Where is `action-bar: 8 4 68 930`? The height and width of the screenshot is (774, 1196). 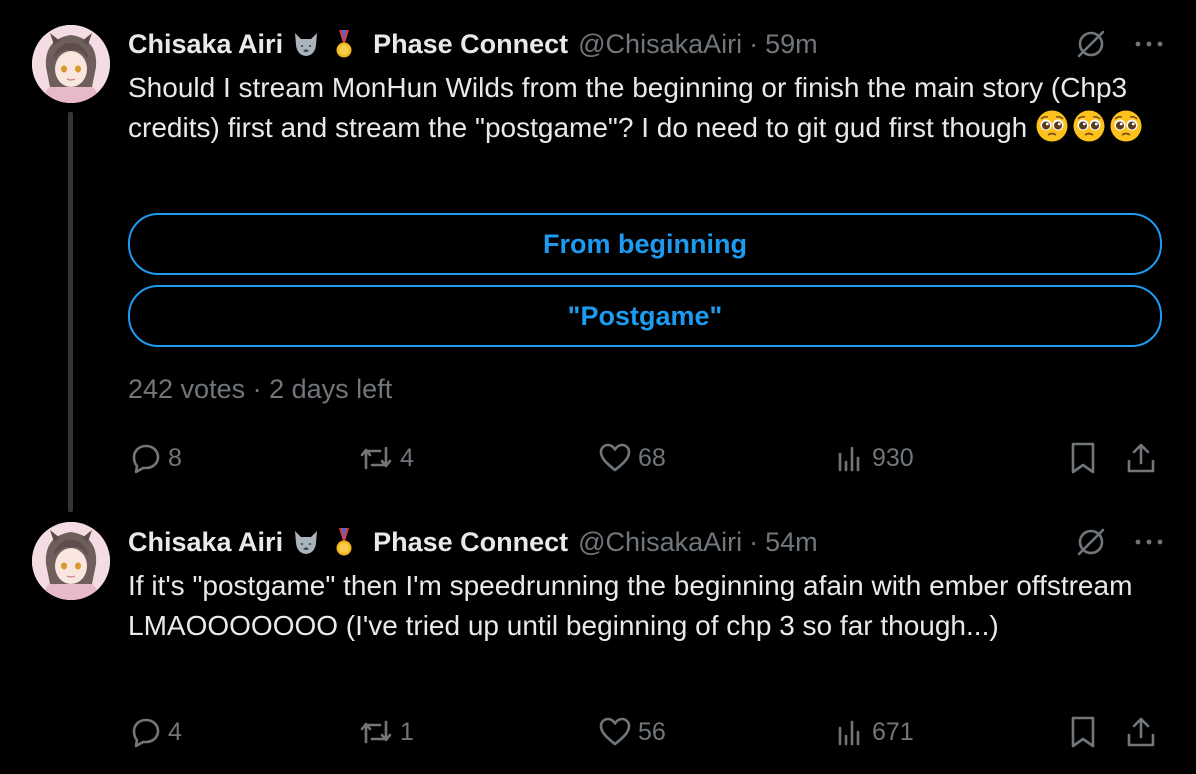
action-bar: 8 4 68 930 is located at coordinates (648, 458).